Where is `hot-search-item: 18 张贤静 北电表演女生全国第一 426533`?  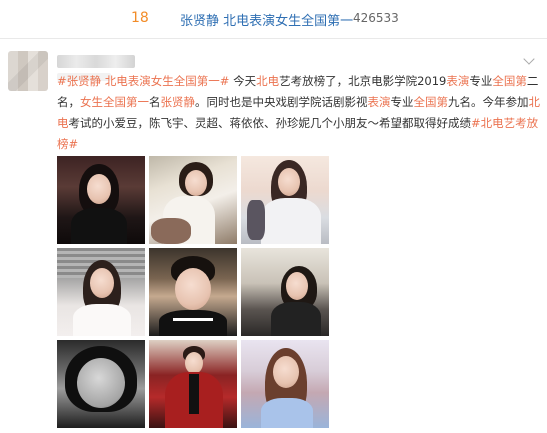 hot-search-item: 18 张贤静 北电表演女生全国第一 426533 is located at coordinates (273, 19).